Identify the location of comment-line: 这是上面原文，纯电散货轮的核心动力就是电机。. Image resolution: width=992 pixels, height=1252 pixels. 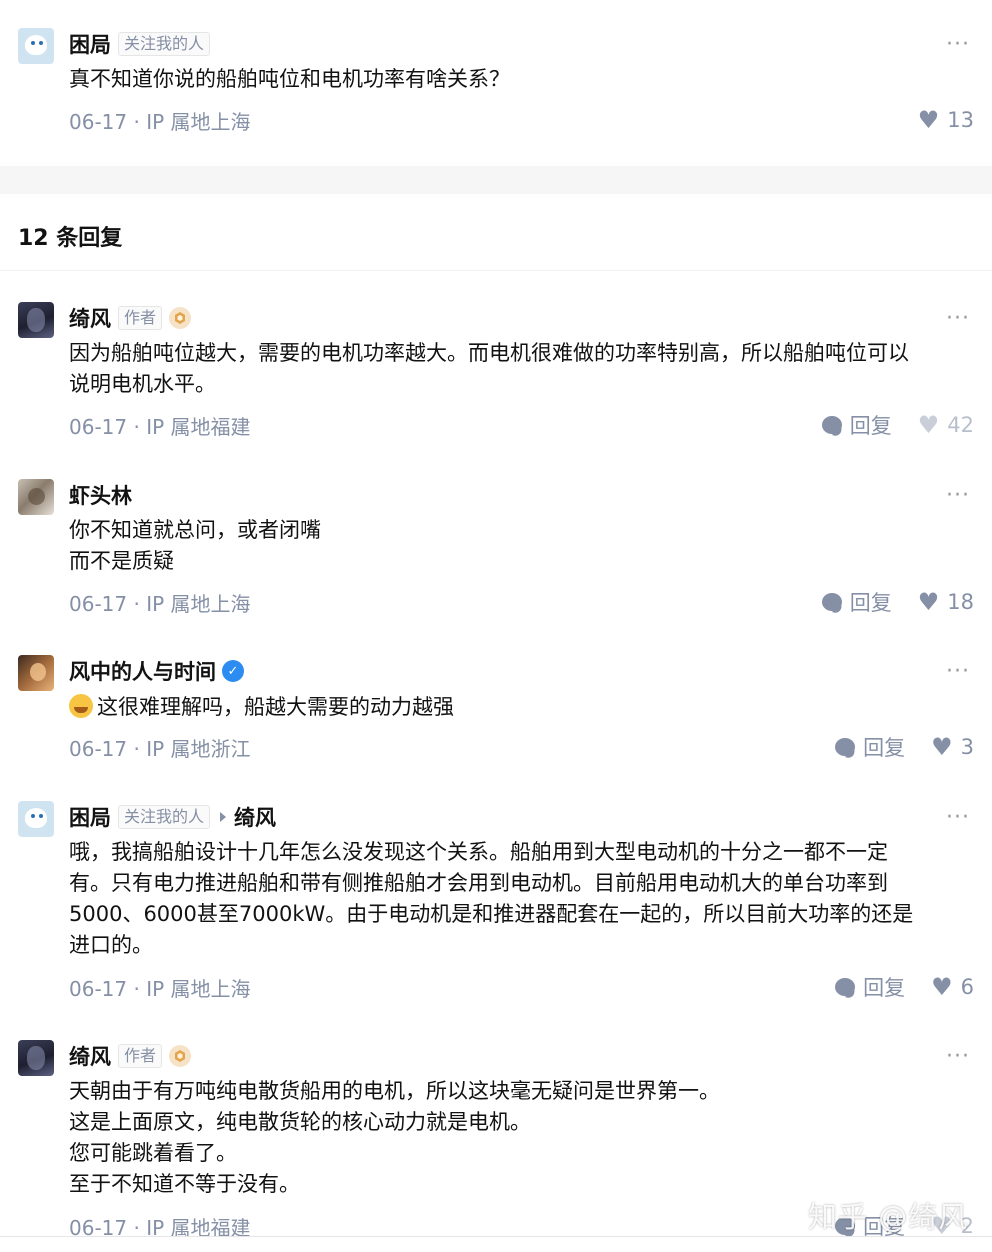
(300, 1122).